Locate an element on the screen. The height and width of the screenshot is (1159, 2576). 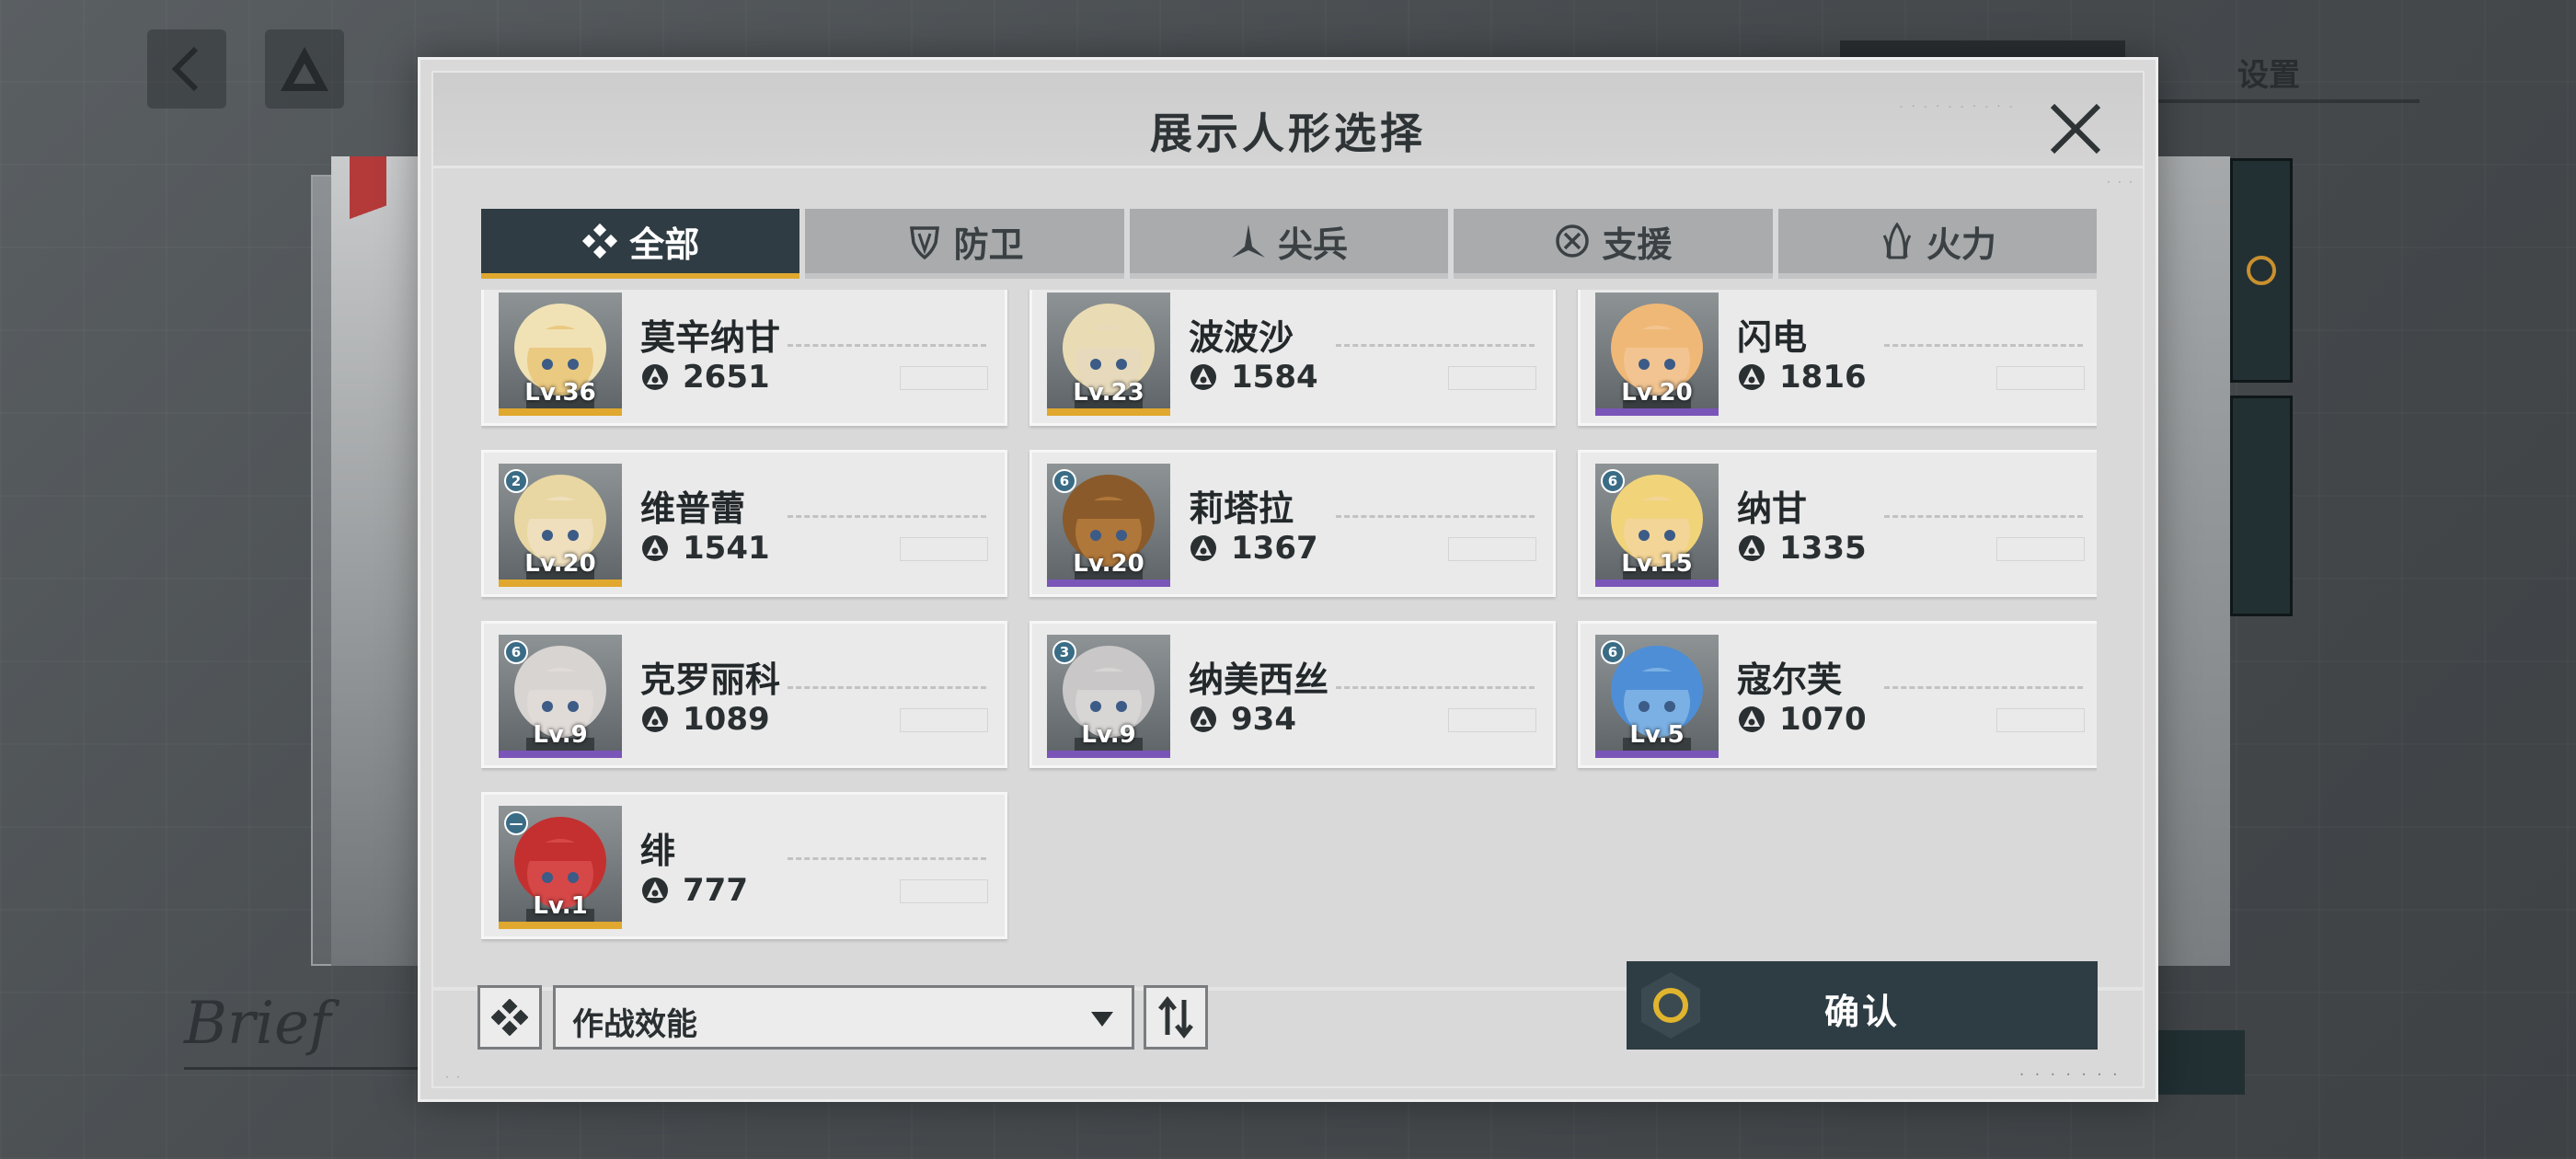
home-logo-button is located at coordinates (304, 69).